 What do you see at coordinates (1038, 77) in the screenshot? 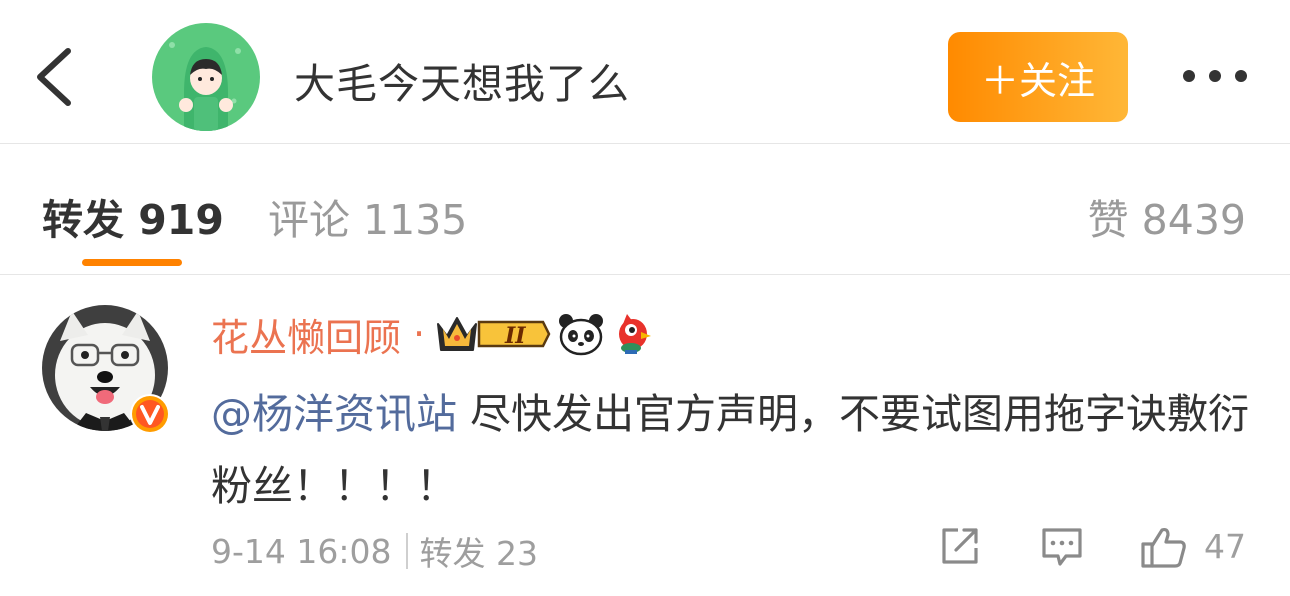
I see `follow-button: ＋关注` at bounding box center [1038, 77].